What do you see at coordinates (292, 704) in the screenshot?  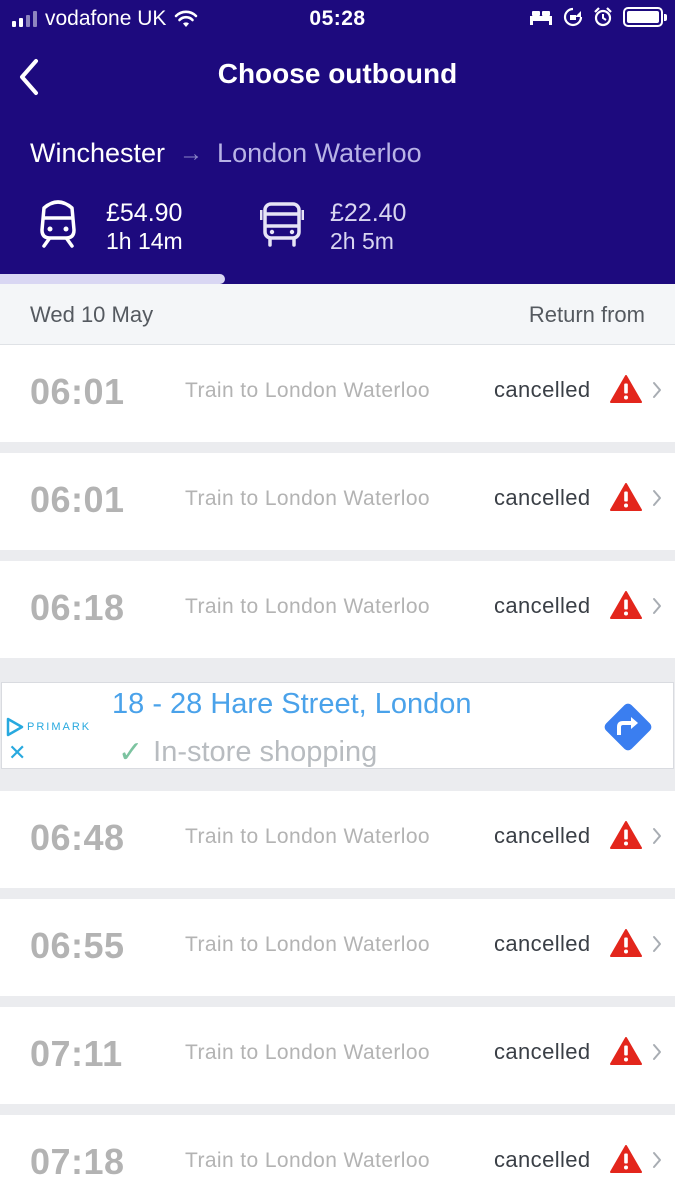 I see `ad-address: 18 - 28 Hare Street, London` at bounding box center [292, 704].